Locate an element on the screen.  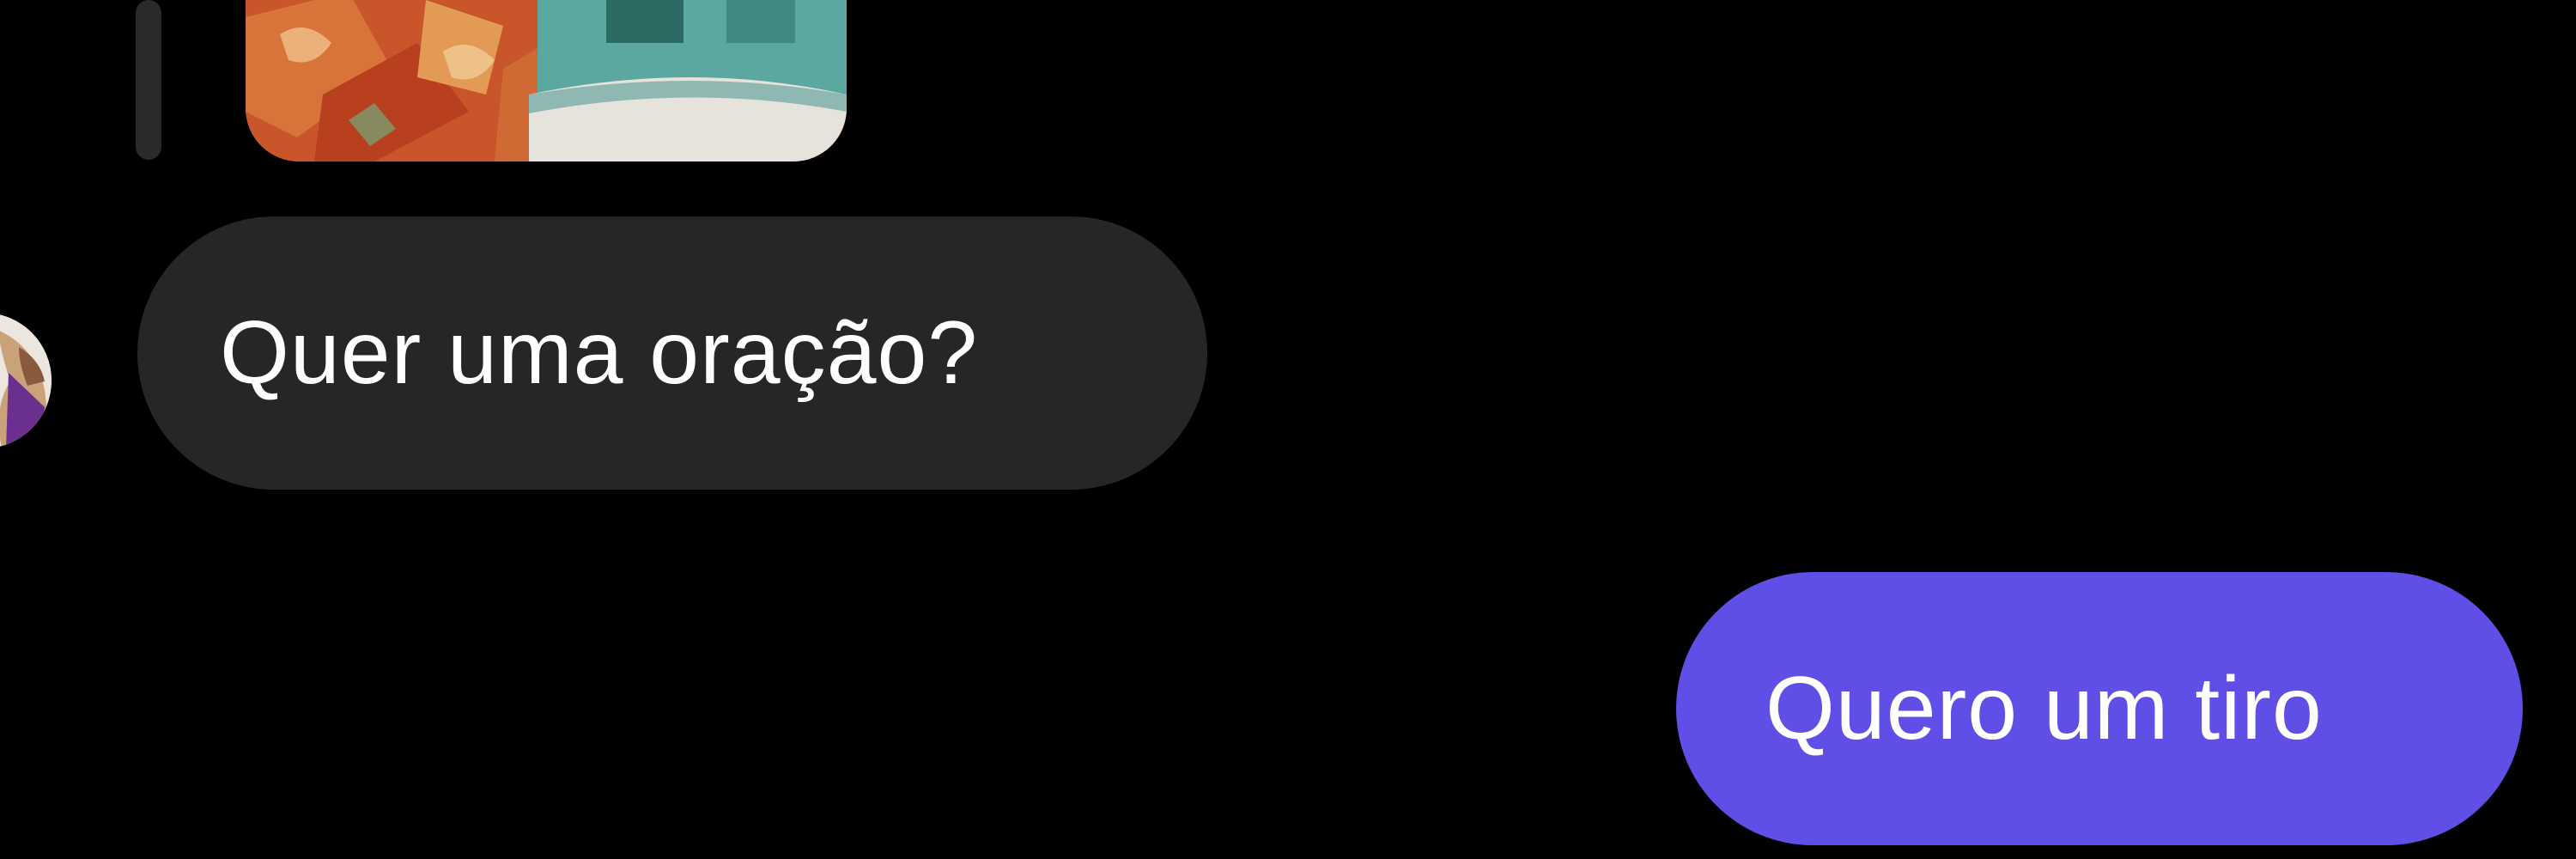
avatar-icon is located at coordinates (26, 380).